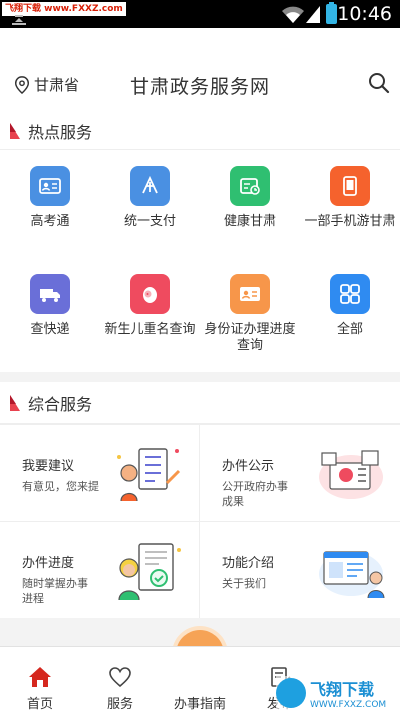 This screenshot has width=400, height=712. What do you see at coordinates (99, 570) in the screenshot?
I see `service-card-progress: 办件进度 随时掌握办事进程` at bounding box center [99, 570].